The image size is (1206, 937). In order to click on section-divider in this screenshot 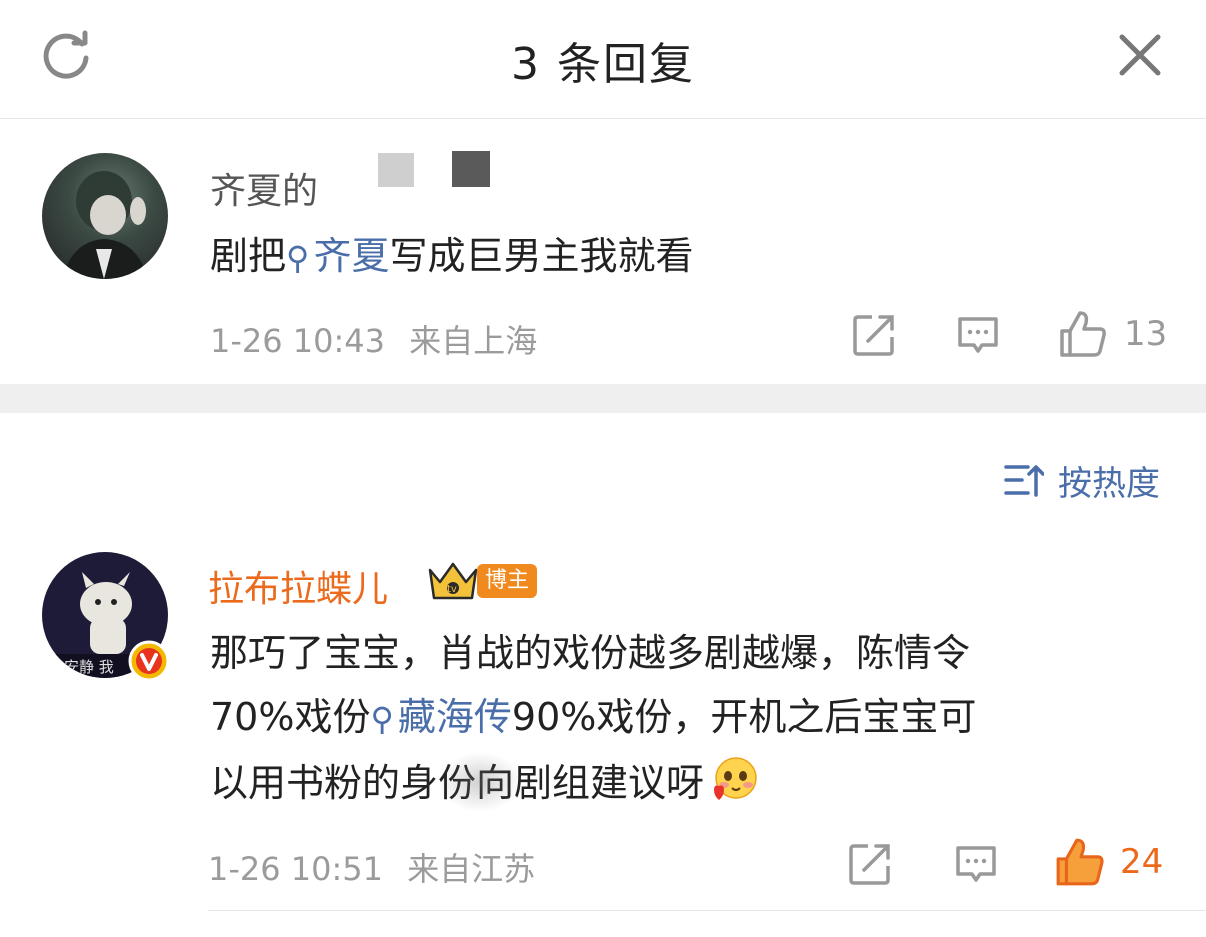, I will do `click(603, 398)`.